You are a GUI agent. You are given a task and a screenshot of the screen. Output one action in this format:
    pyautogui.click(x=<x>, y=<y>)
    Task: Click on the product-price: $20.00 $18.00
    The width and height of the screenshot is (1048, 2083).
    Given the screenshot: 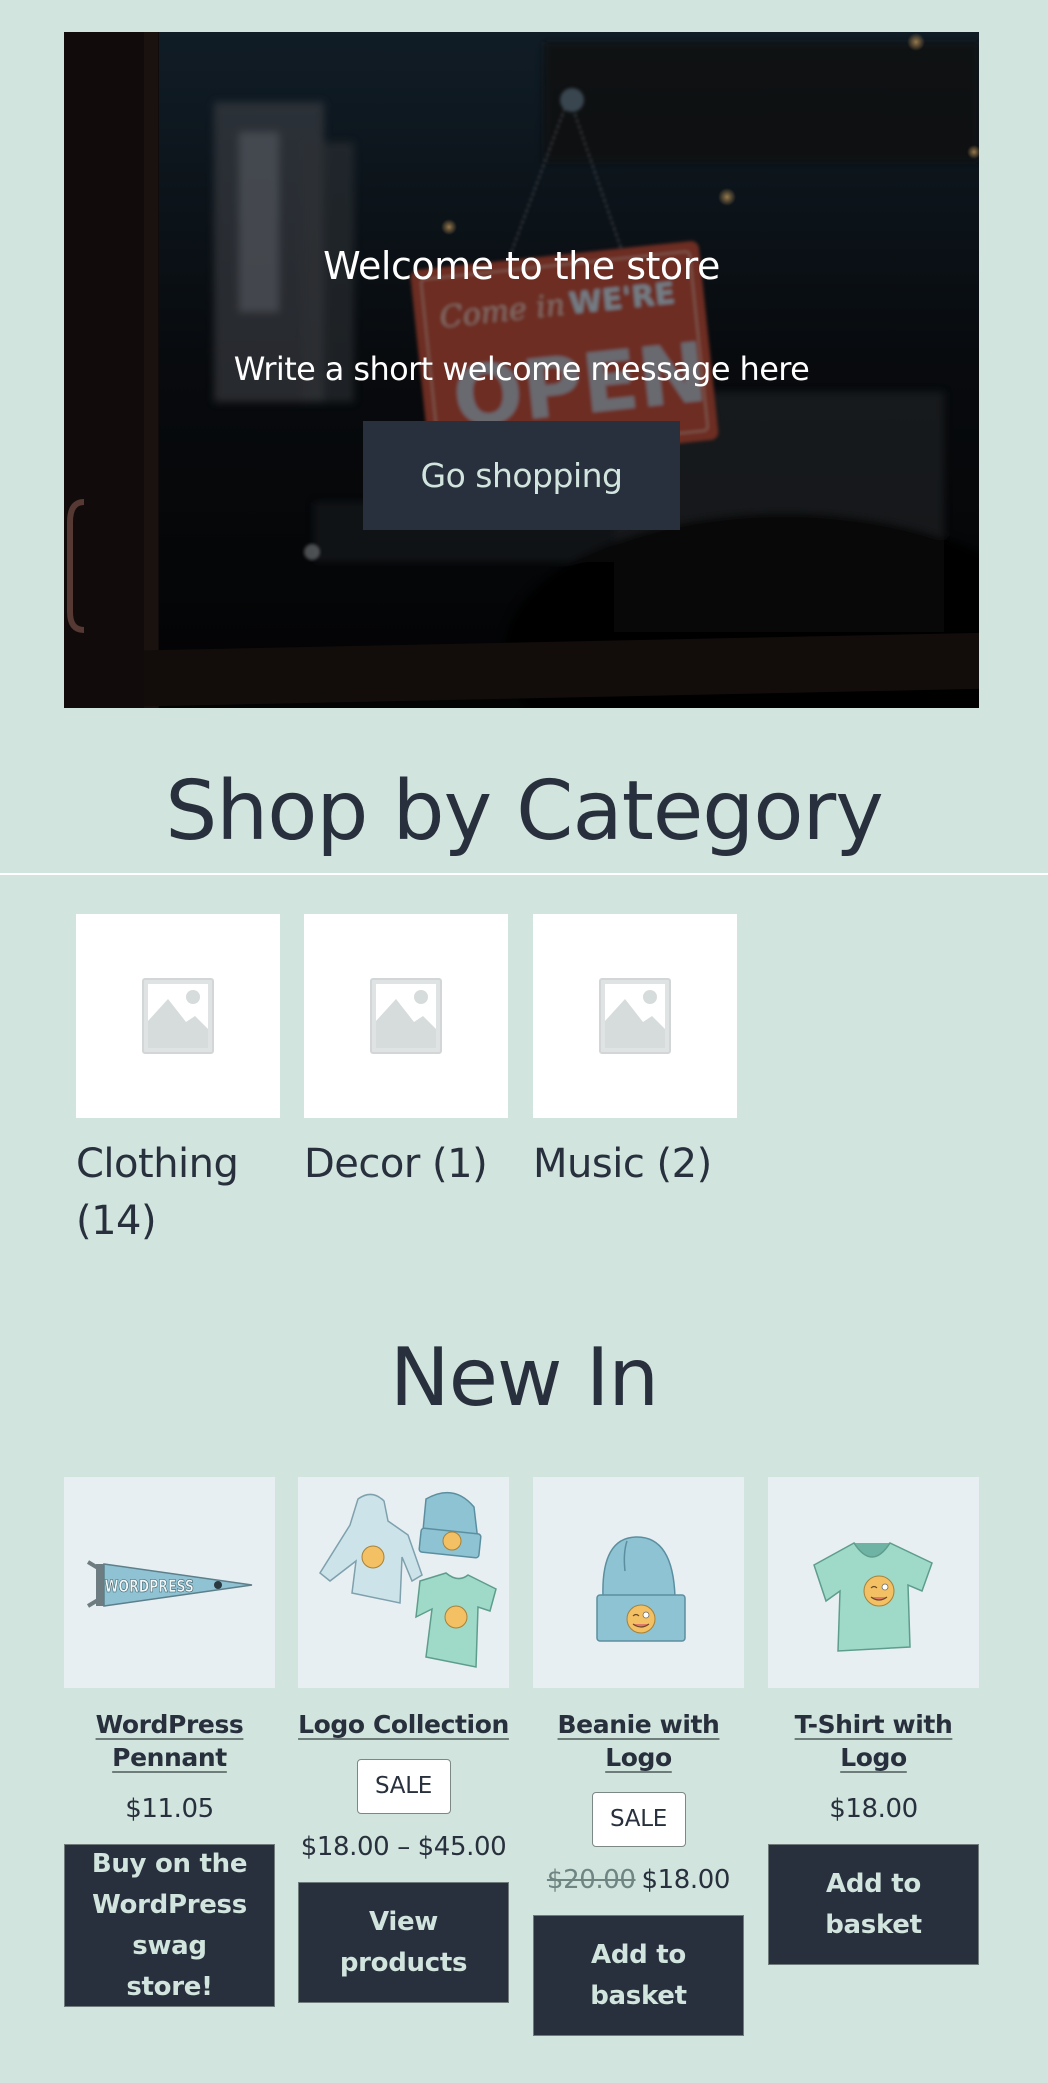 What is the action you would take?
    pyautogui.click(x=638, y=1880)
    